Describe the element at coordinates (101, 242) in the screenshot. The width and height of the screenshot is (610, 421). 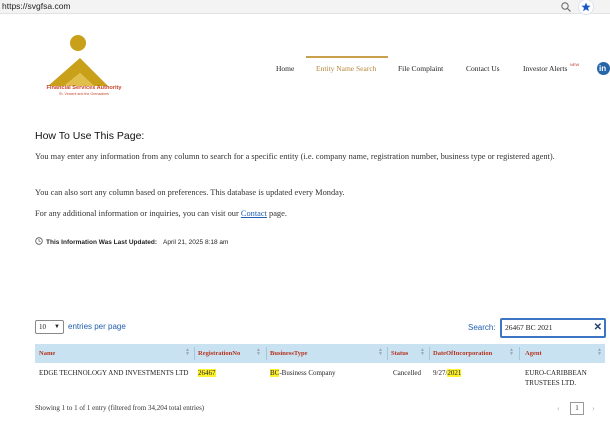
I see `last-updated-label: This Information Was Last Updated:` at that location.